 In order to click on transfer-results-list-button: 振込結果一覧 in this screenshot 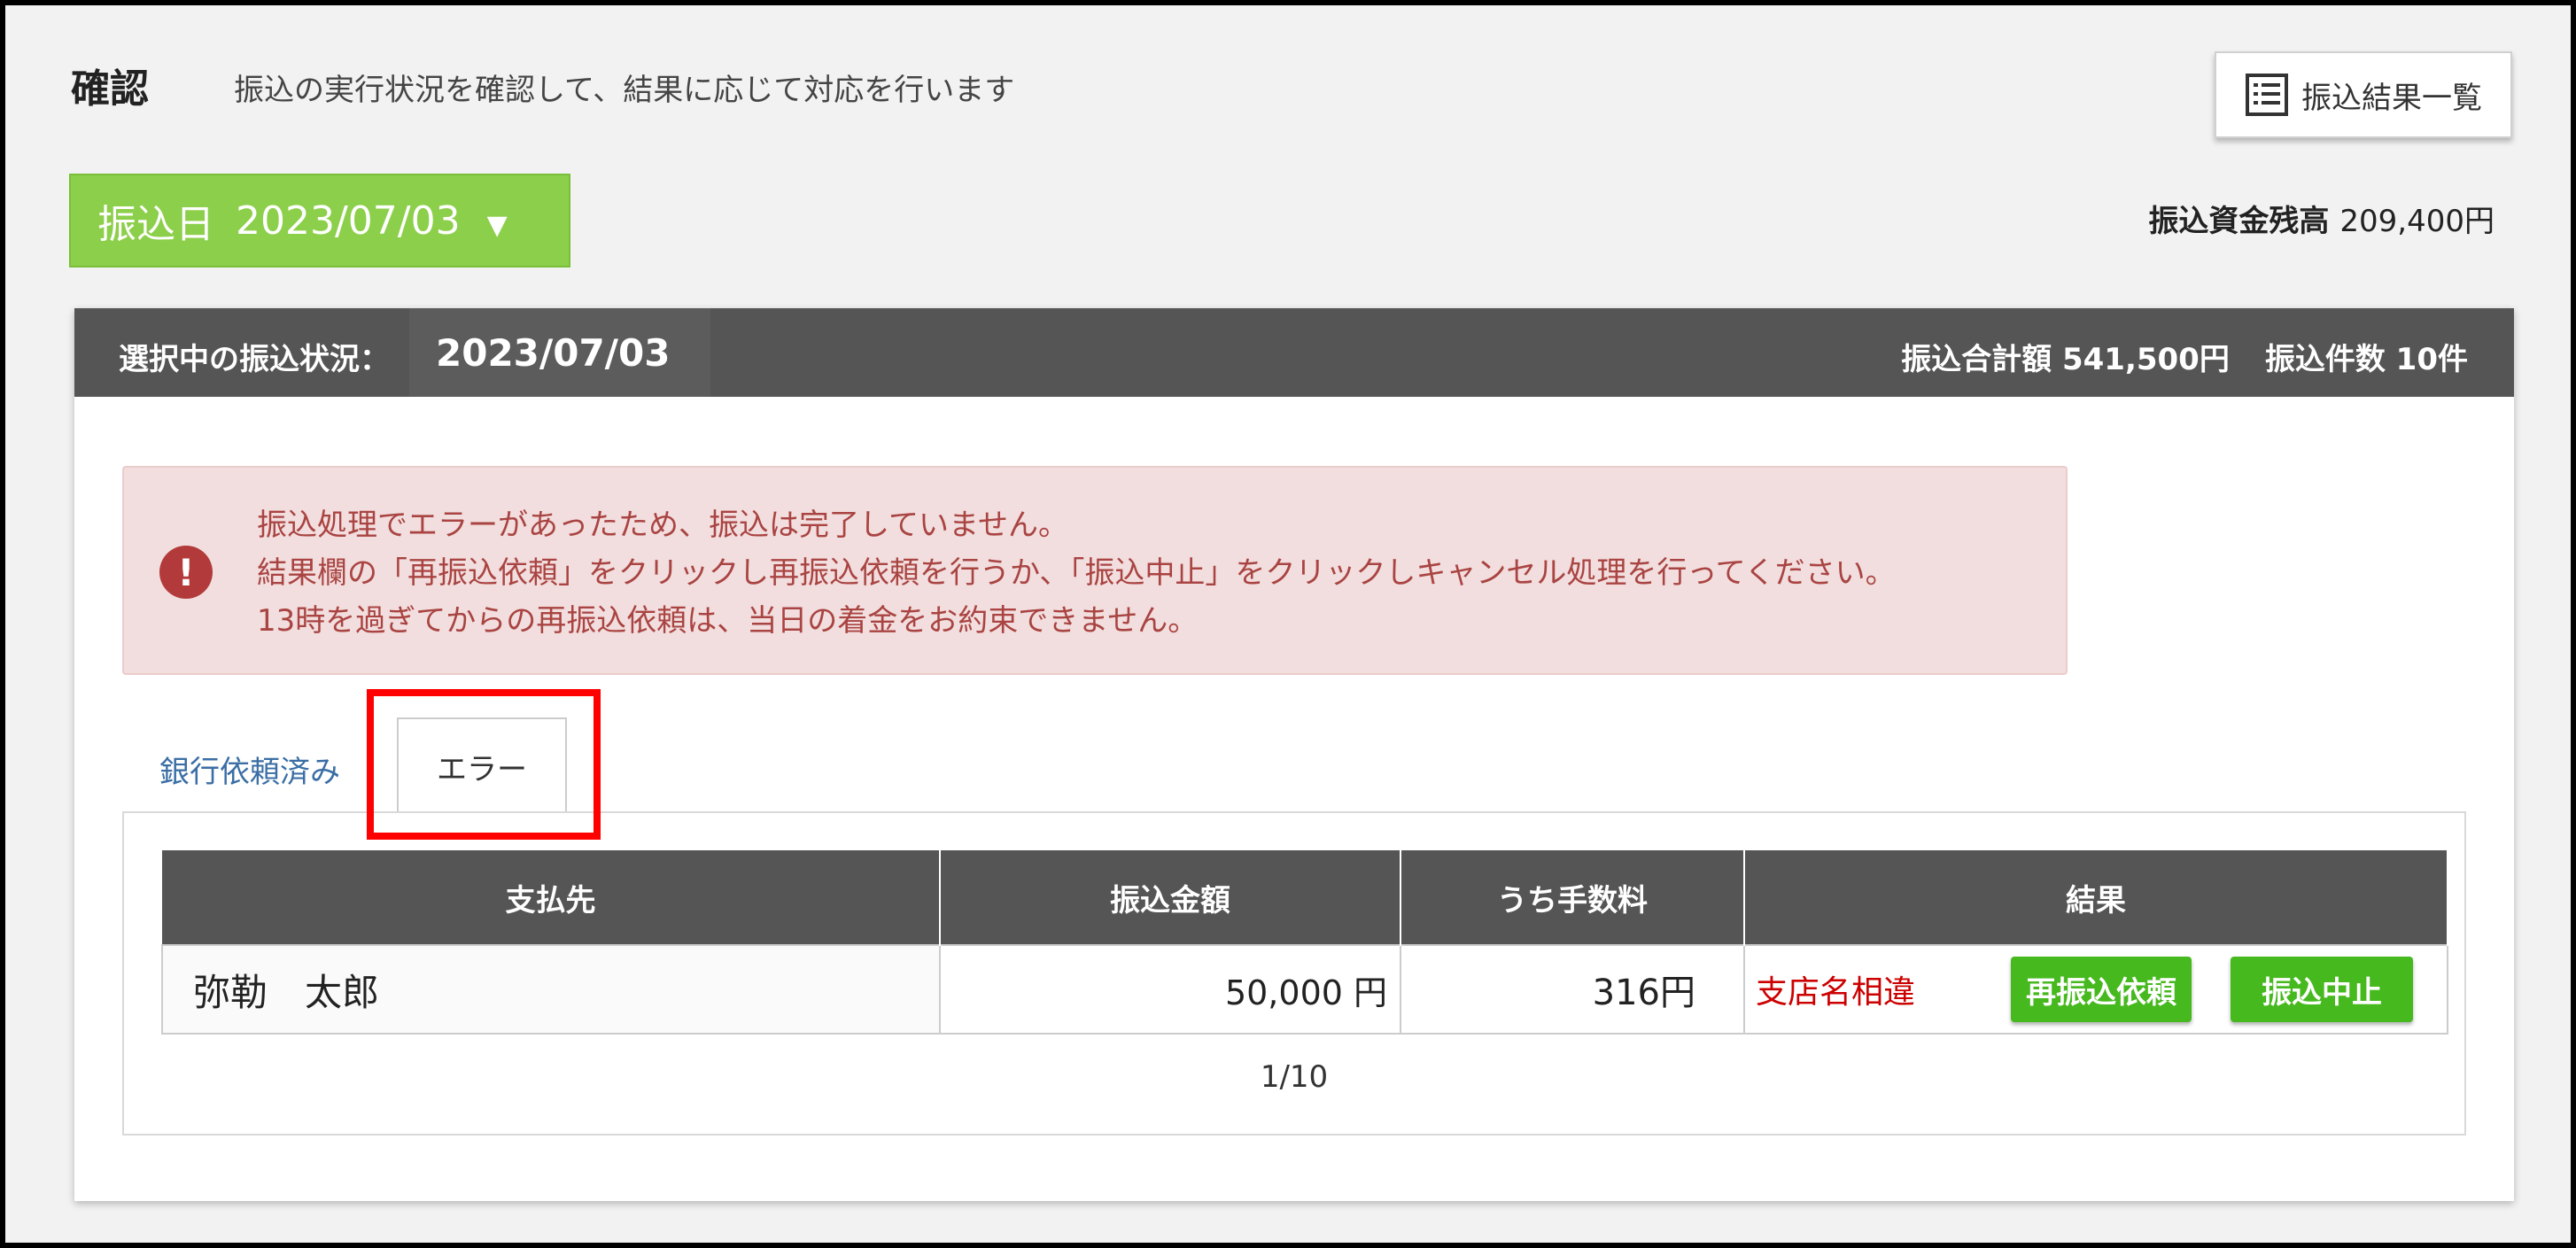, I will do `click(2363, 94)`.